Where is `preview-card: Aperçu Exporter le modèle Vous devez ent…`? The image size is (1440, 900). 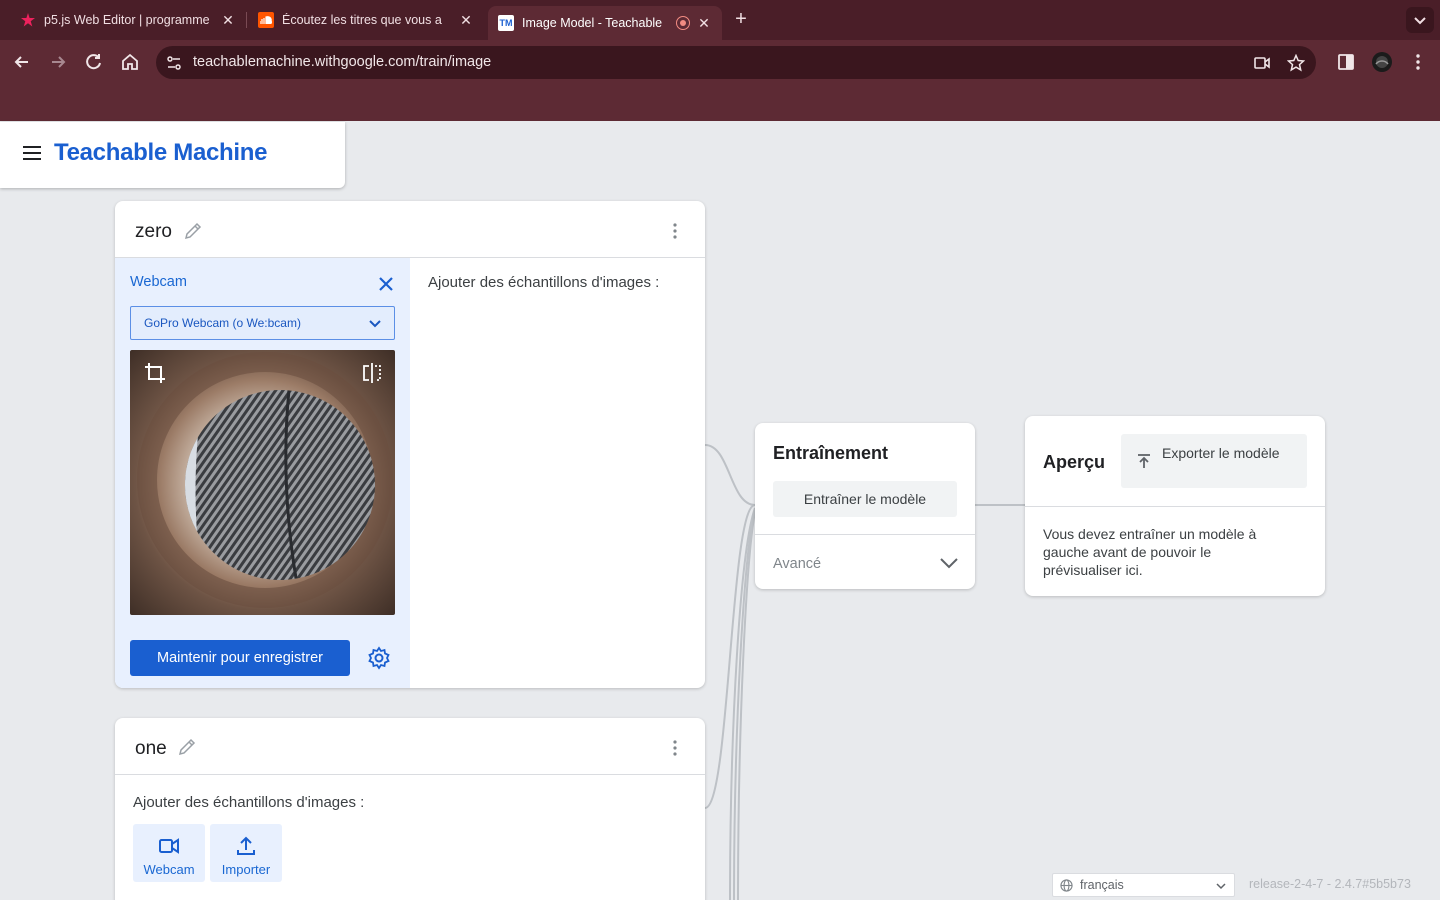
preview-card: Aperçu Exporter le modèle Vous devez ent… is located at coordinates (1175, 506).